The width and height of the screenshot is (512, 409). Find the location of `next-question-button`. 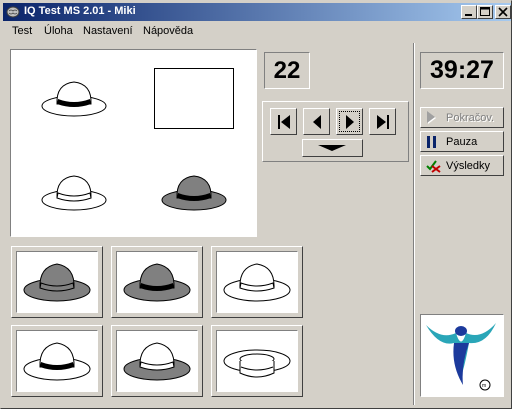

next-question-button is located at coordinates (349, 121).